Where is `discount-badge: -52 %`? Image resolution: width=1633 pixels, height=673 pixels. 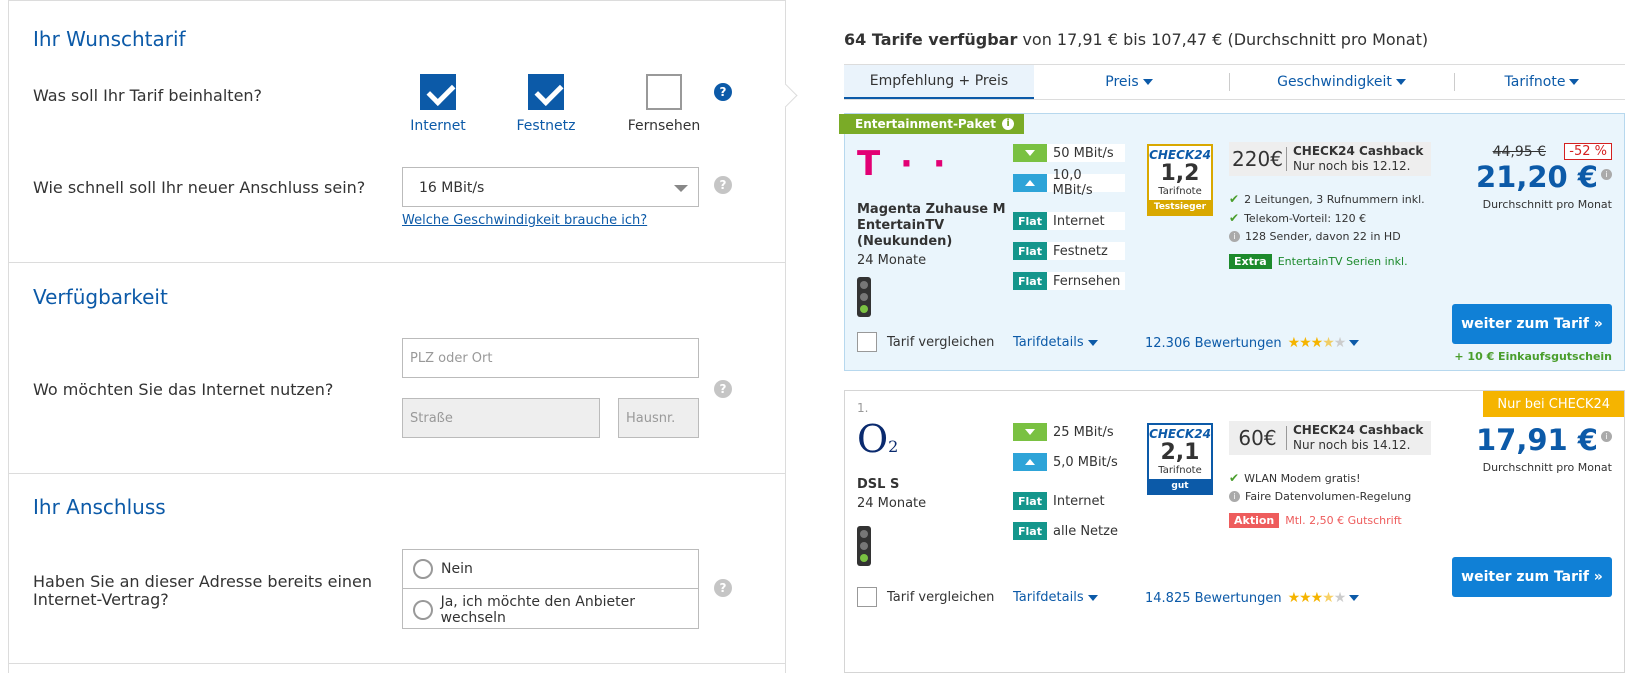
discount-badge: -52 % is located at coordinates (1588, 151).